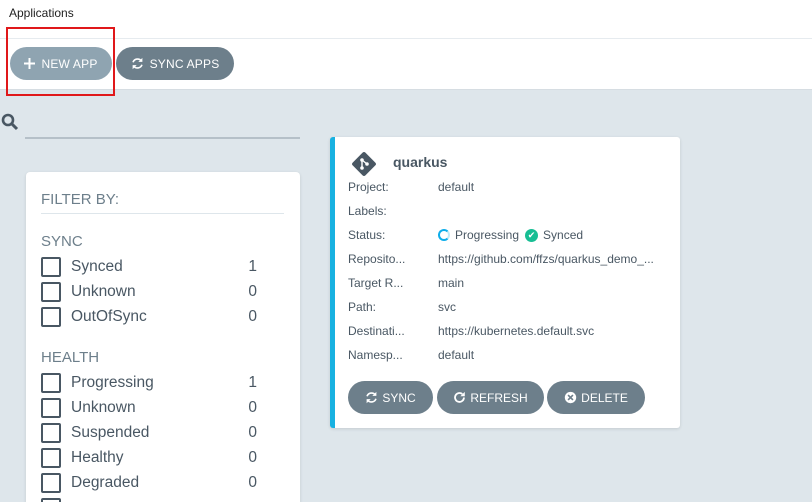 This screenshot has width=812, height=502. I want to click on labels-key: Labels:, so click(367, 211).